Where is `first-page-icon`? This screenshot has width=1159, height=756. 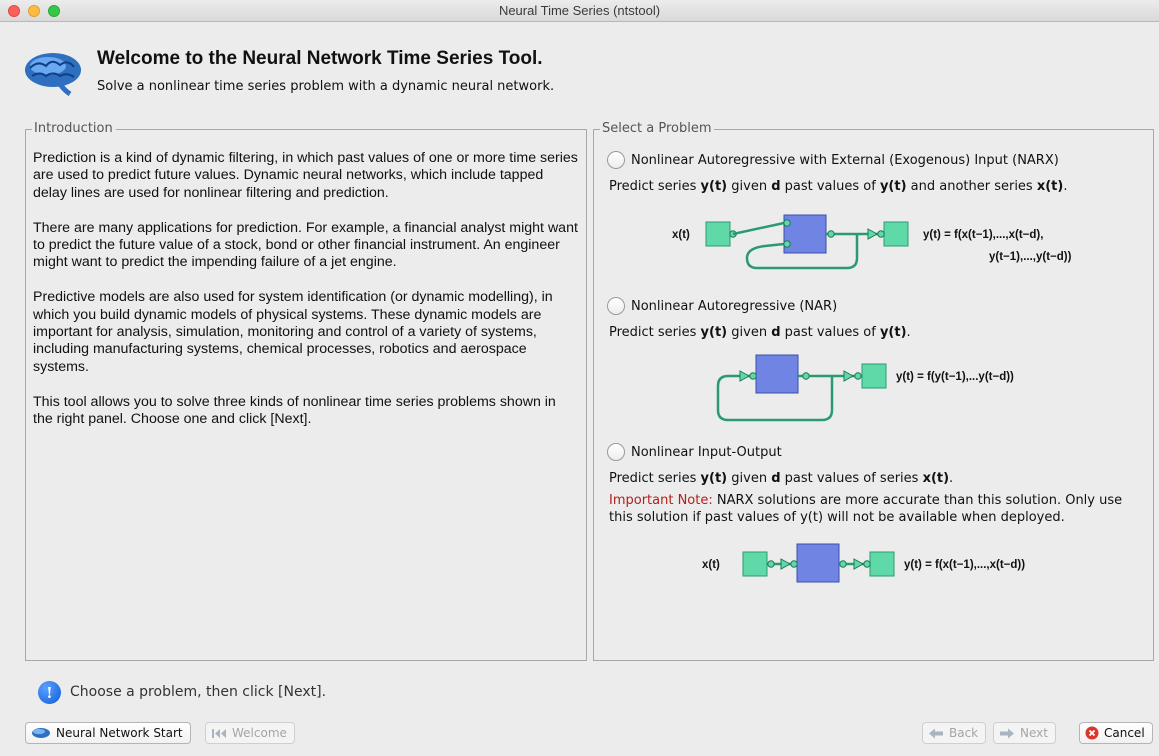 first-page-icon is located at coordinates (219, 733).